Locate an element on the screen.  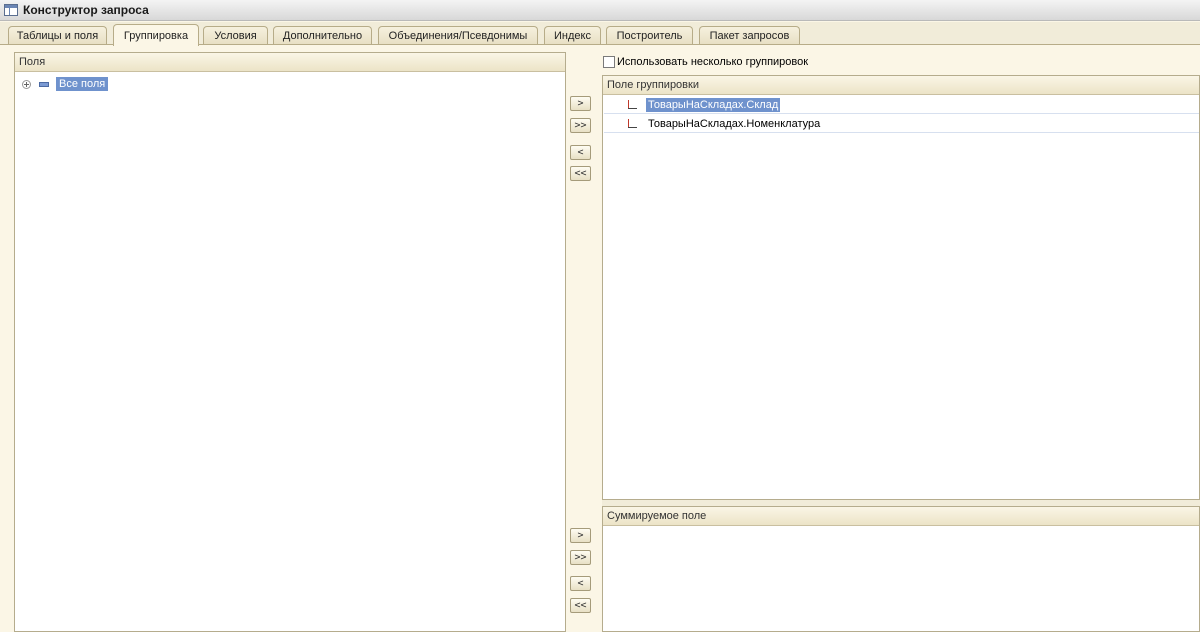
summed-fields-header: Суммируемое поле is located at coordinates (901, 516).